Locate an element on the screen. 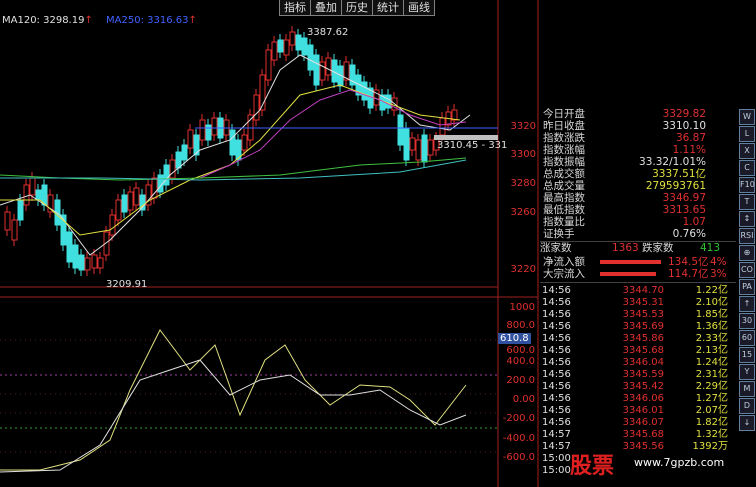  tick-vol: 1.22亿 is located at coordinates (711, 290).